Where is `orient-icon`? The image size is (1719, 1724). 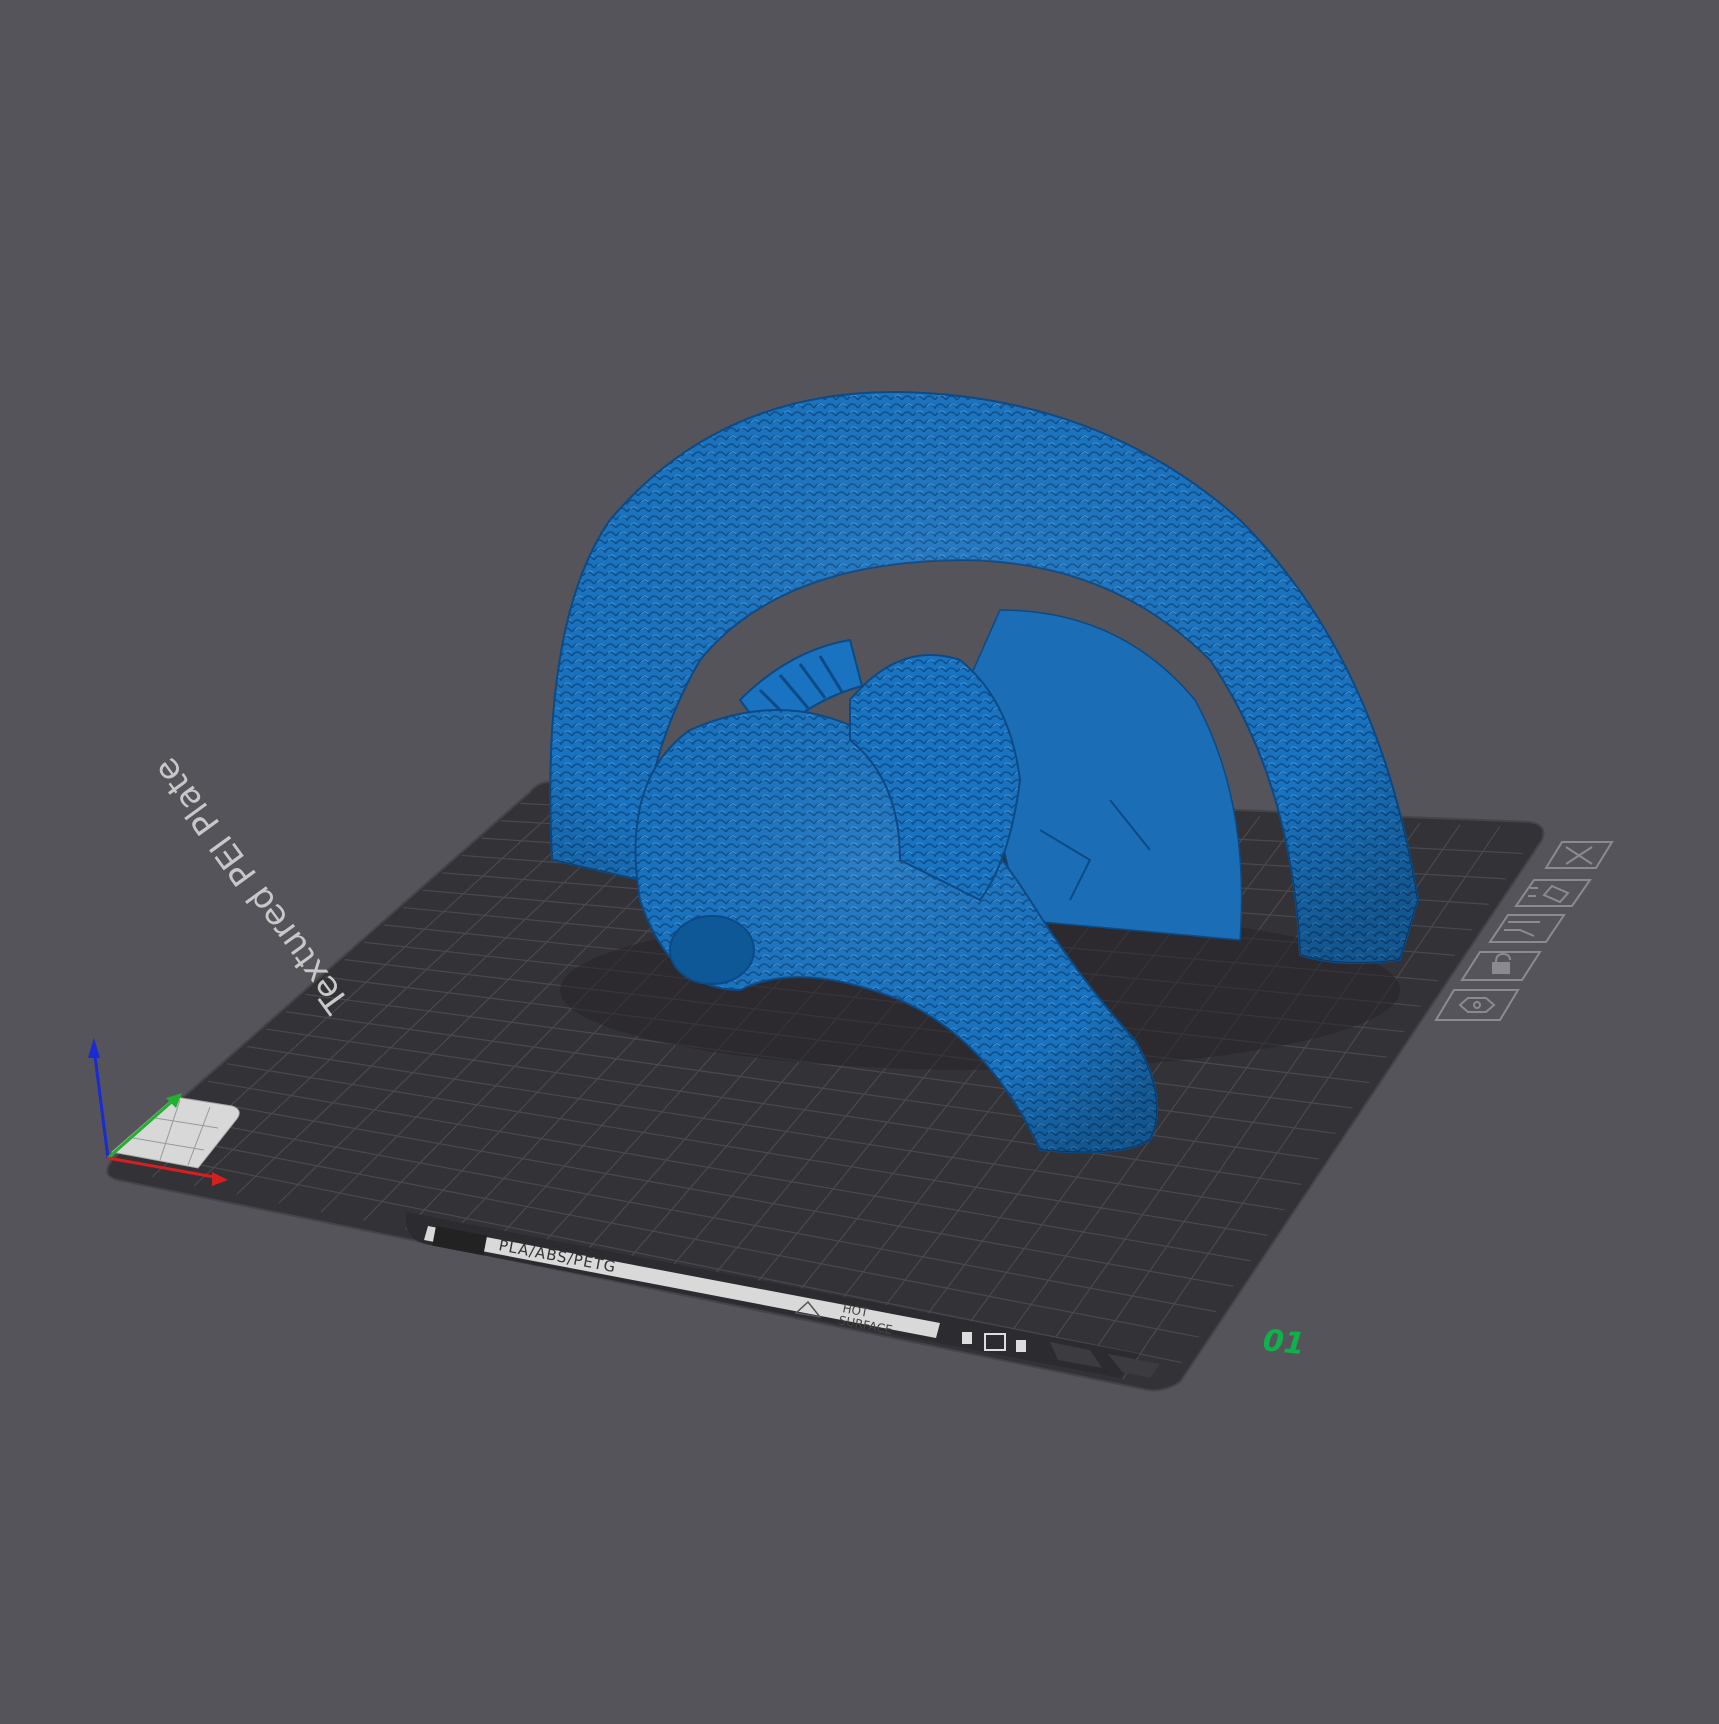 orient-icon is located at coordinates (1527, 928).